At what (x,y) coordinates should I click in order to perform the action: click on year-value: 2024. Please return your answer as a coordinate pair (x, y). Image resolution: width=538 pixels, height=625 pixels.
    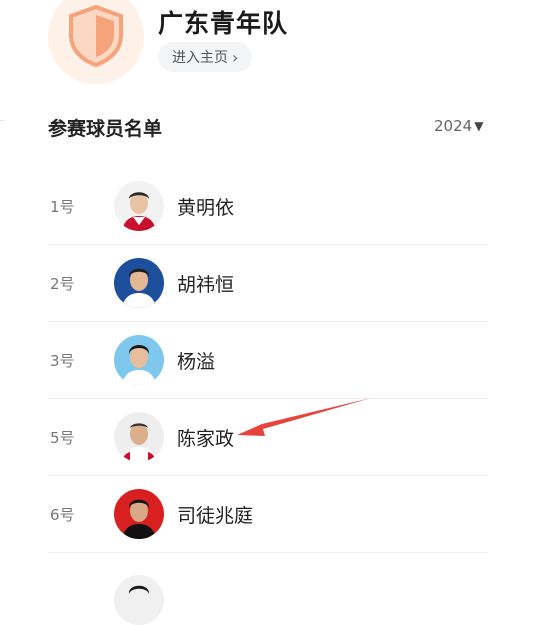
    Looking at the image, I should click on (453, 126).